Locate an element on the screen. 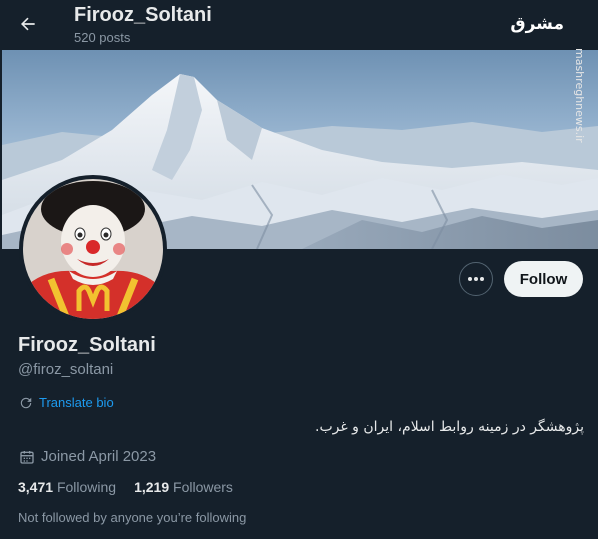 This screenshot has width=598, height=539. arrow-left-icon is located at coordinates (28, 24).